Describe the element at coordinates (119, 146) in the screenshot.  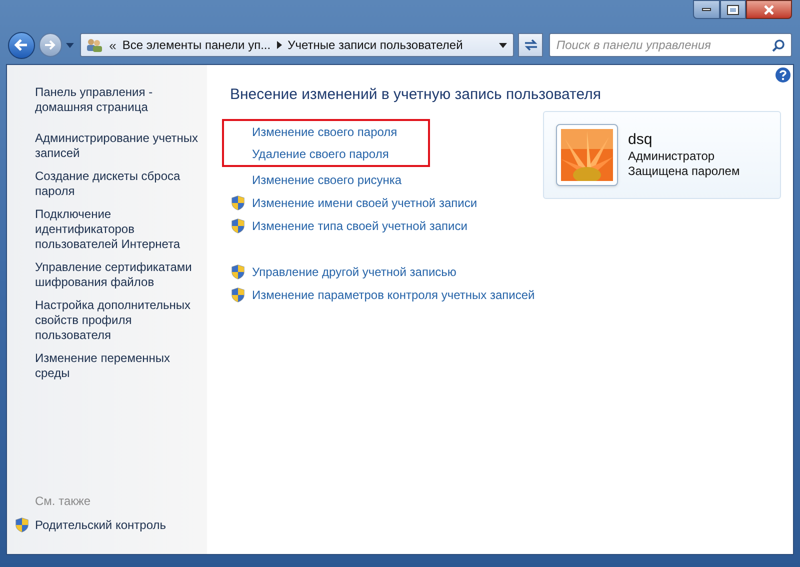
I see `sidebar-link: Администрирование учетных записей` at that location.